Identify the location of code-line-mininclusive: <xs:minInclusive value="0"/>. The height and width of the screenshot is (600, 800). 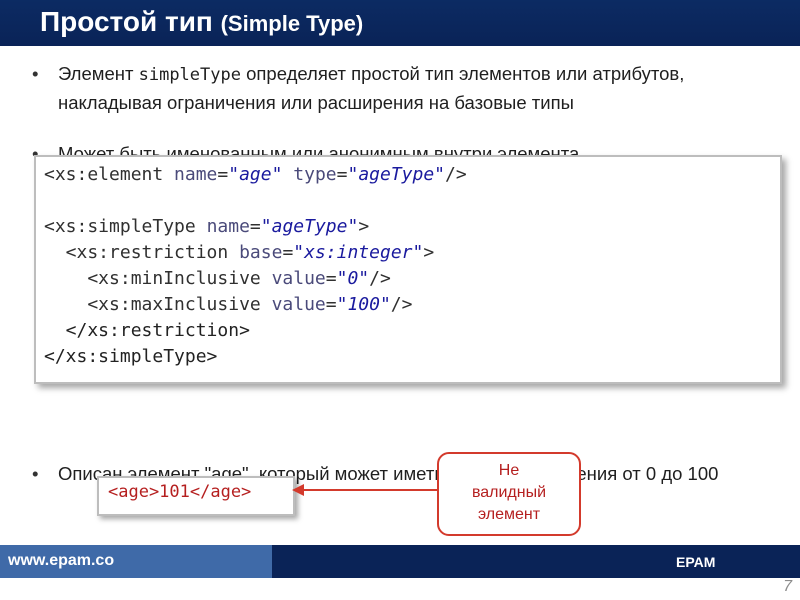
(217, 278).